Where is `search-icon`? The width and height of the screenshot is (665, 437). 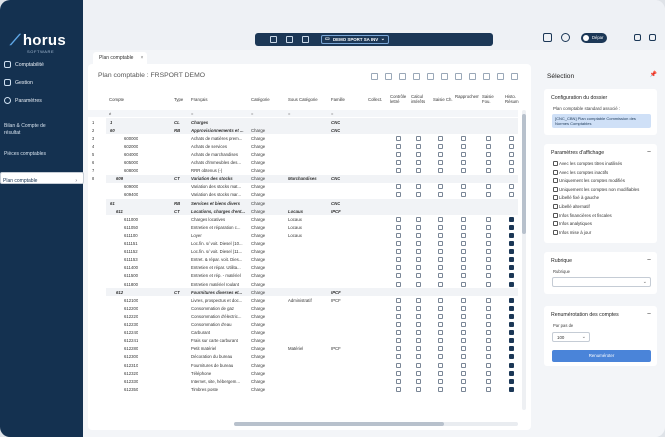
search-icon is located at coordinates (486, 76).